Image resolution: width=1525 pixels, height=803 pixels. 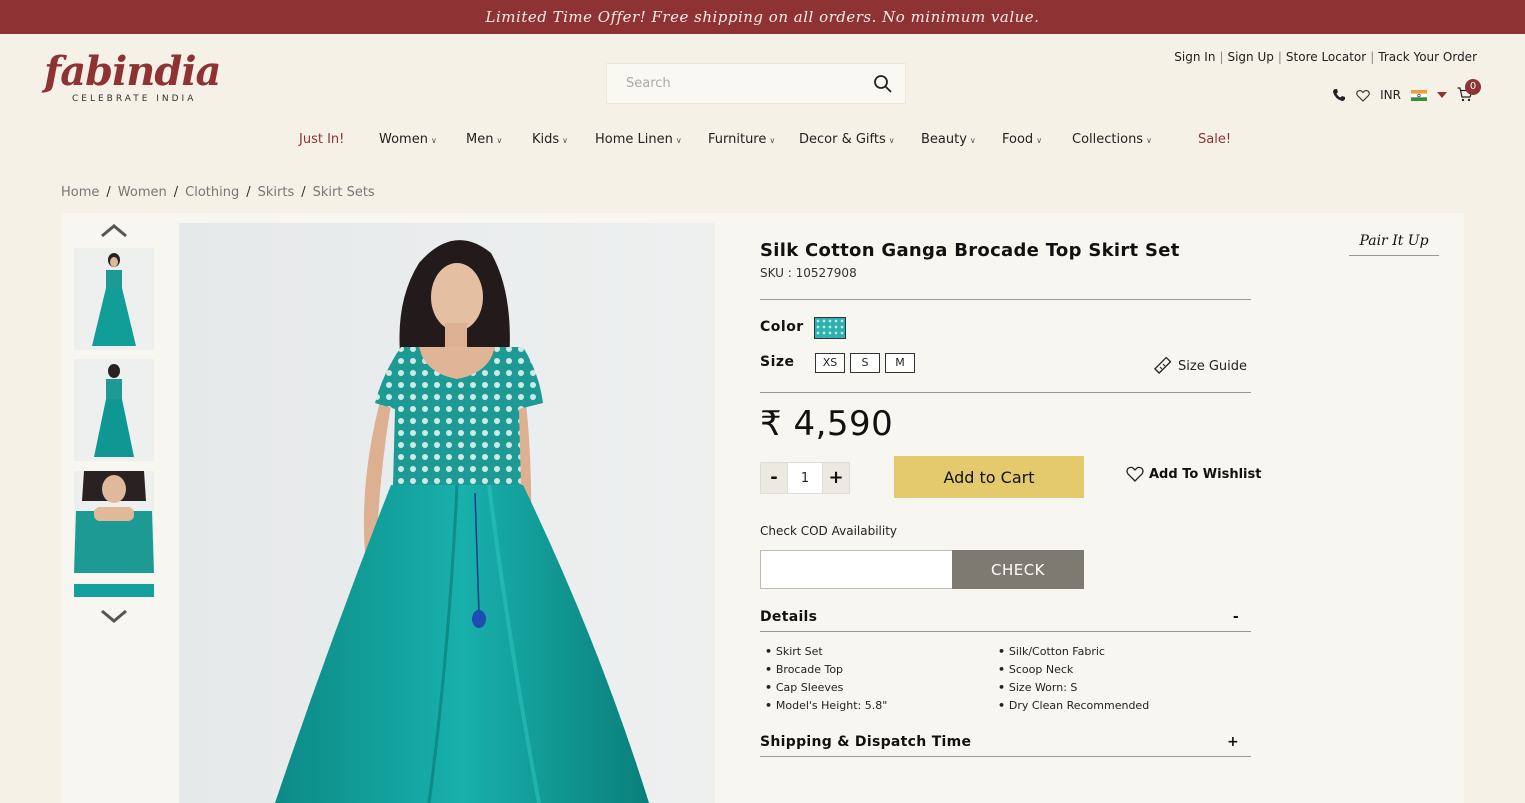 I want to click on sign-up-link: Sign Up, so click(x=1250, y=57).